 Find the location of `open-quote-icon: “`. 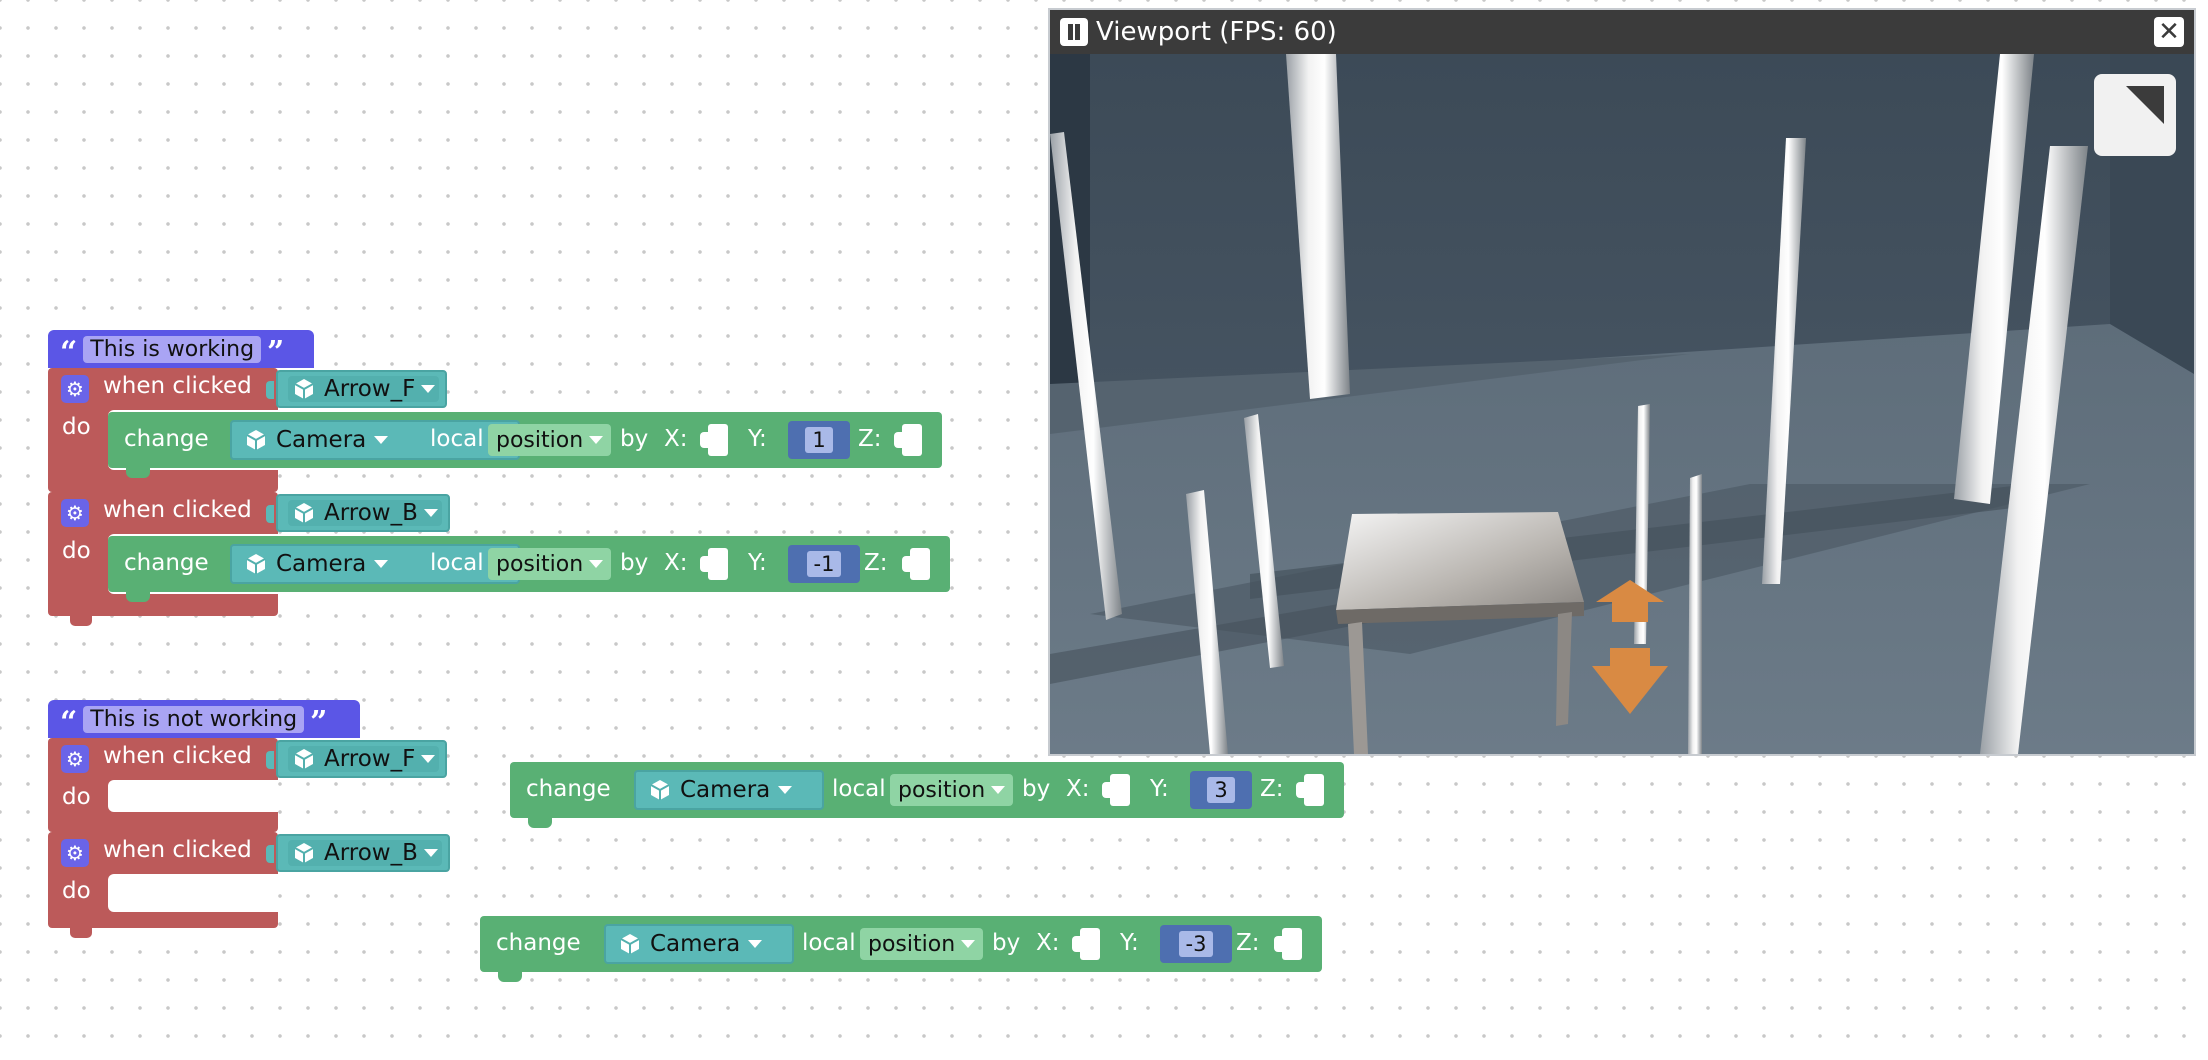

open-quote-icon: “ is located at coordinates (69, 722).